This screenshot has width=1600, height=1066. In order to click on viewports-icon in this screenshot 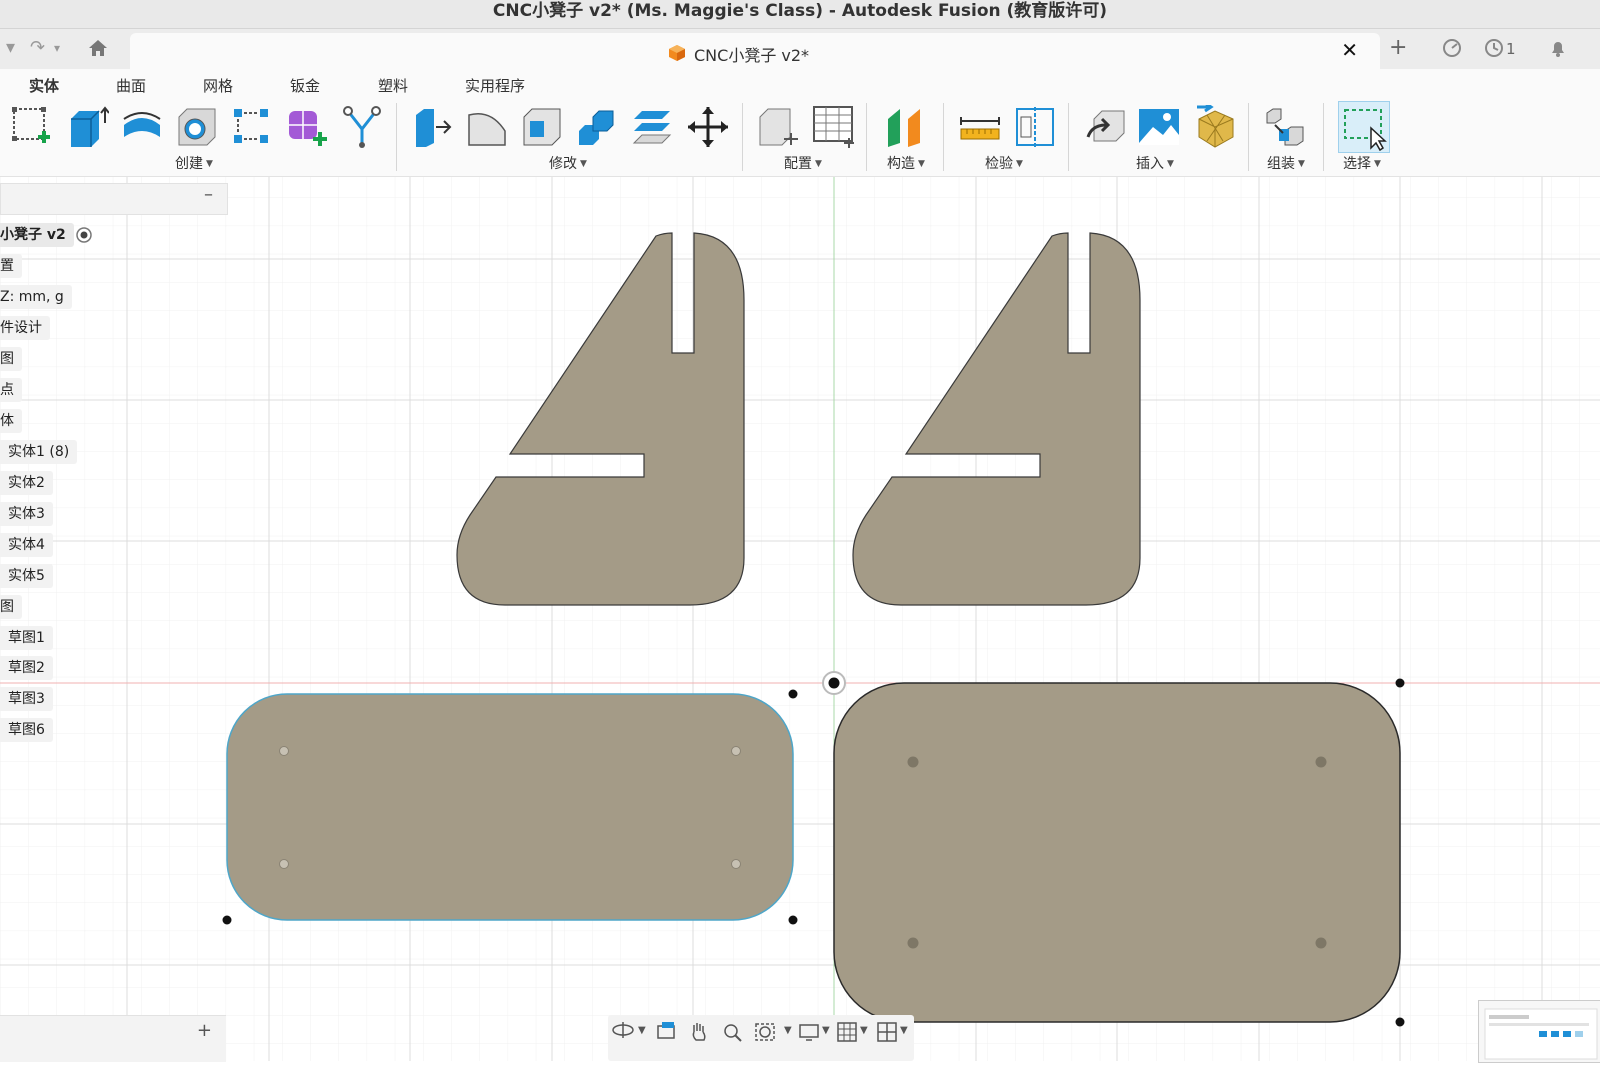, I will do `click(887, 1033)`.